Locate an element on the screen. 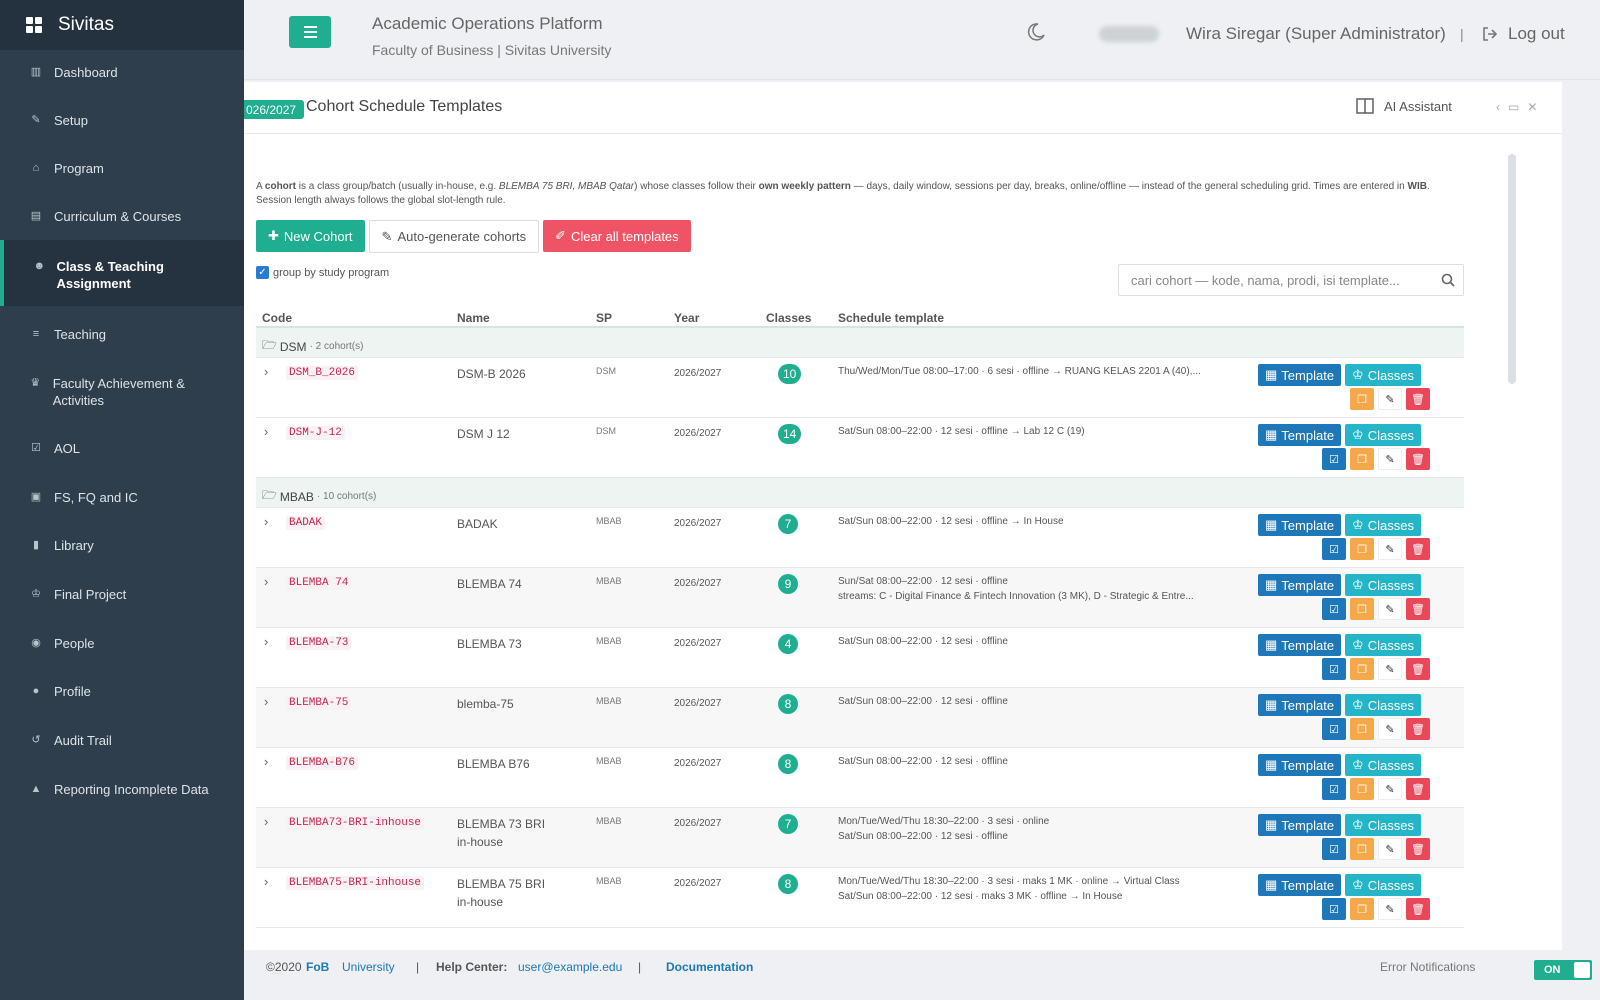  sidebar-item-teaching: ≡ Teaching is located at coordinates (122, 334).